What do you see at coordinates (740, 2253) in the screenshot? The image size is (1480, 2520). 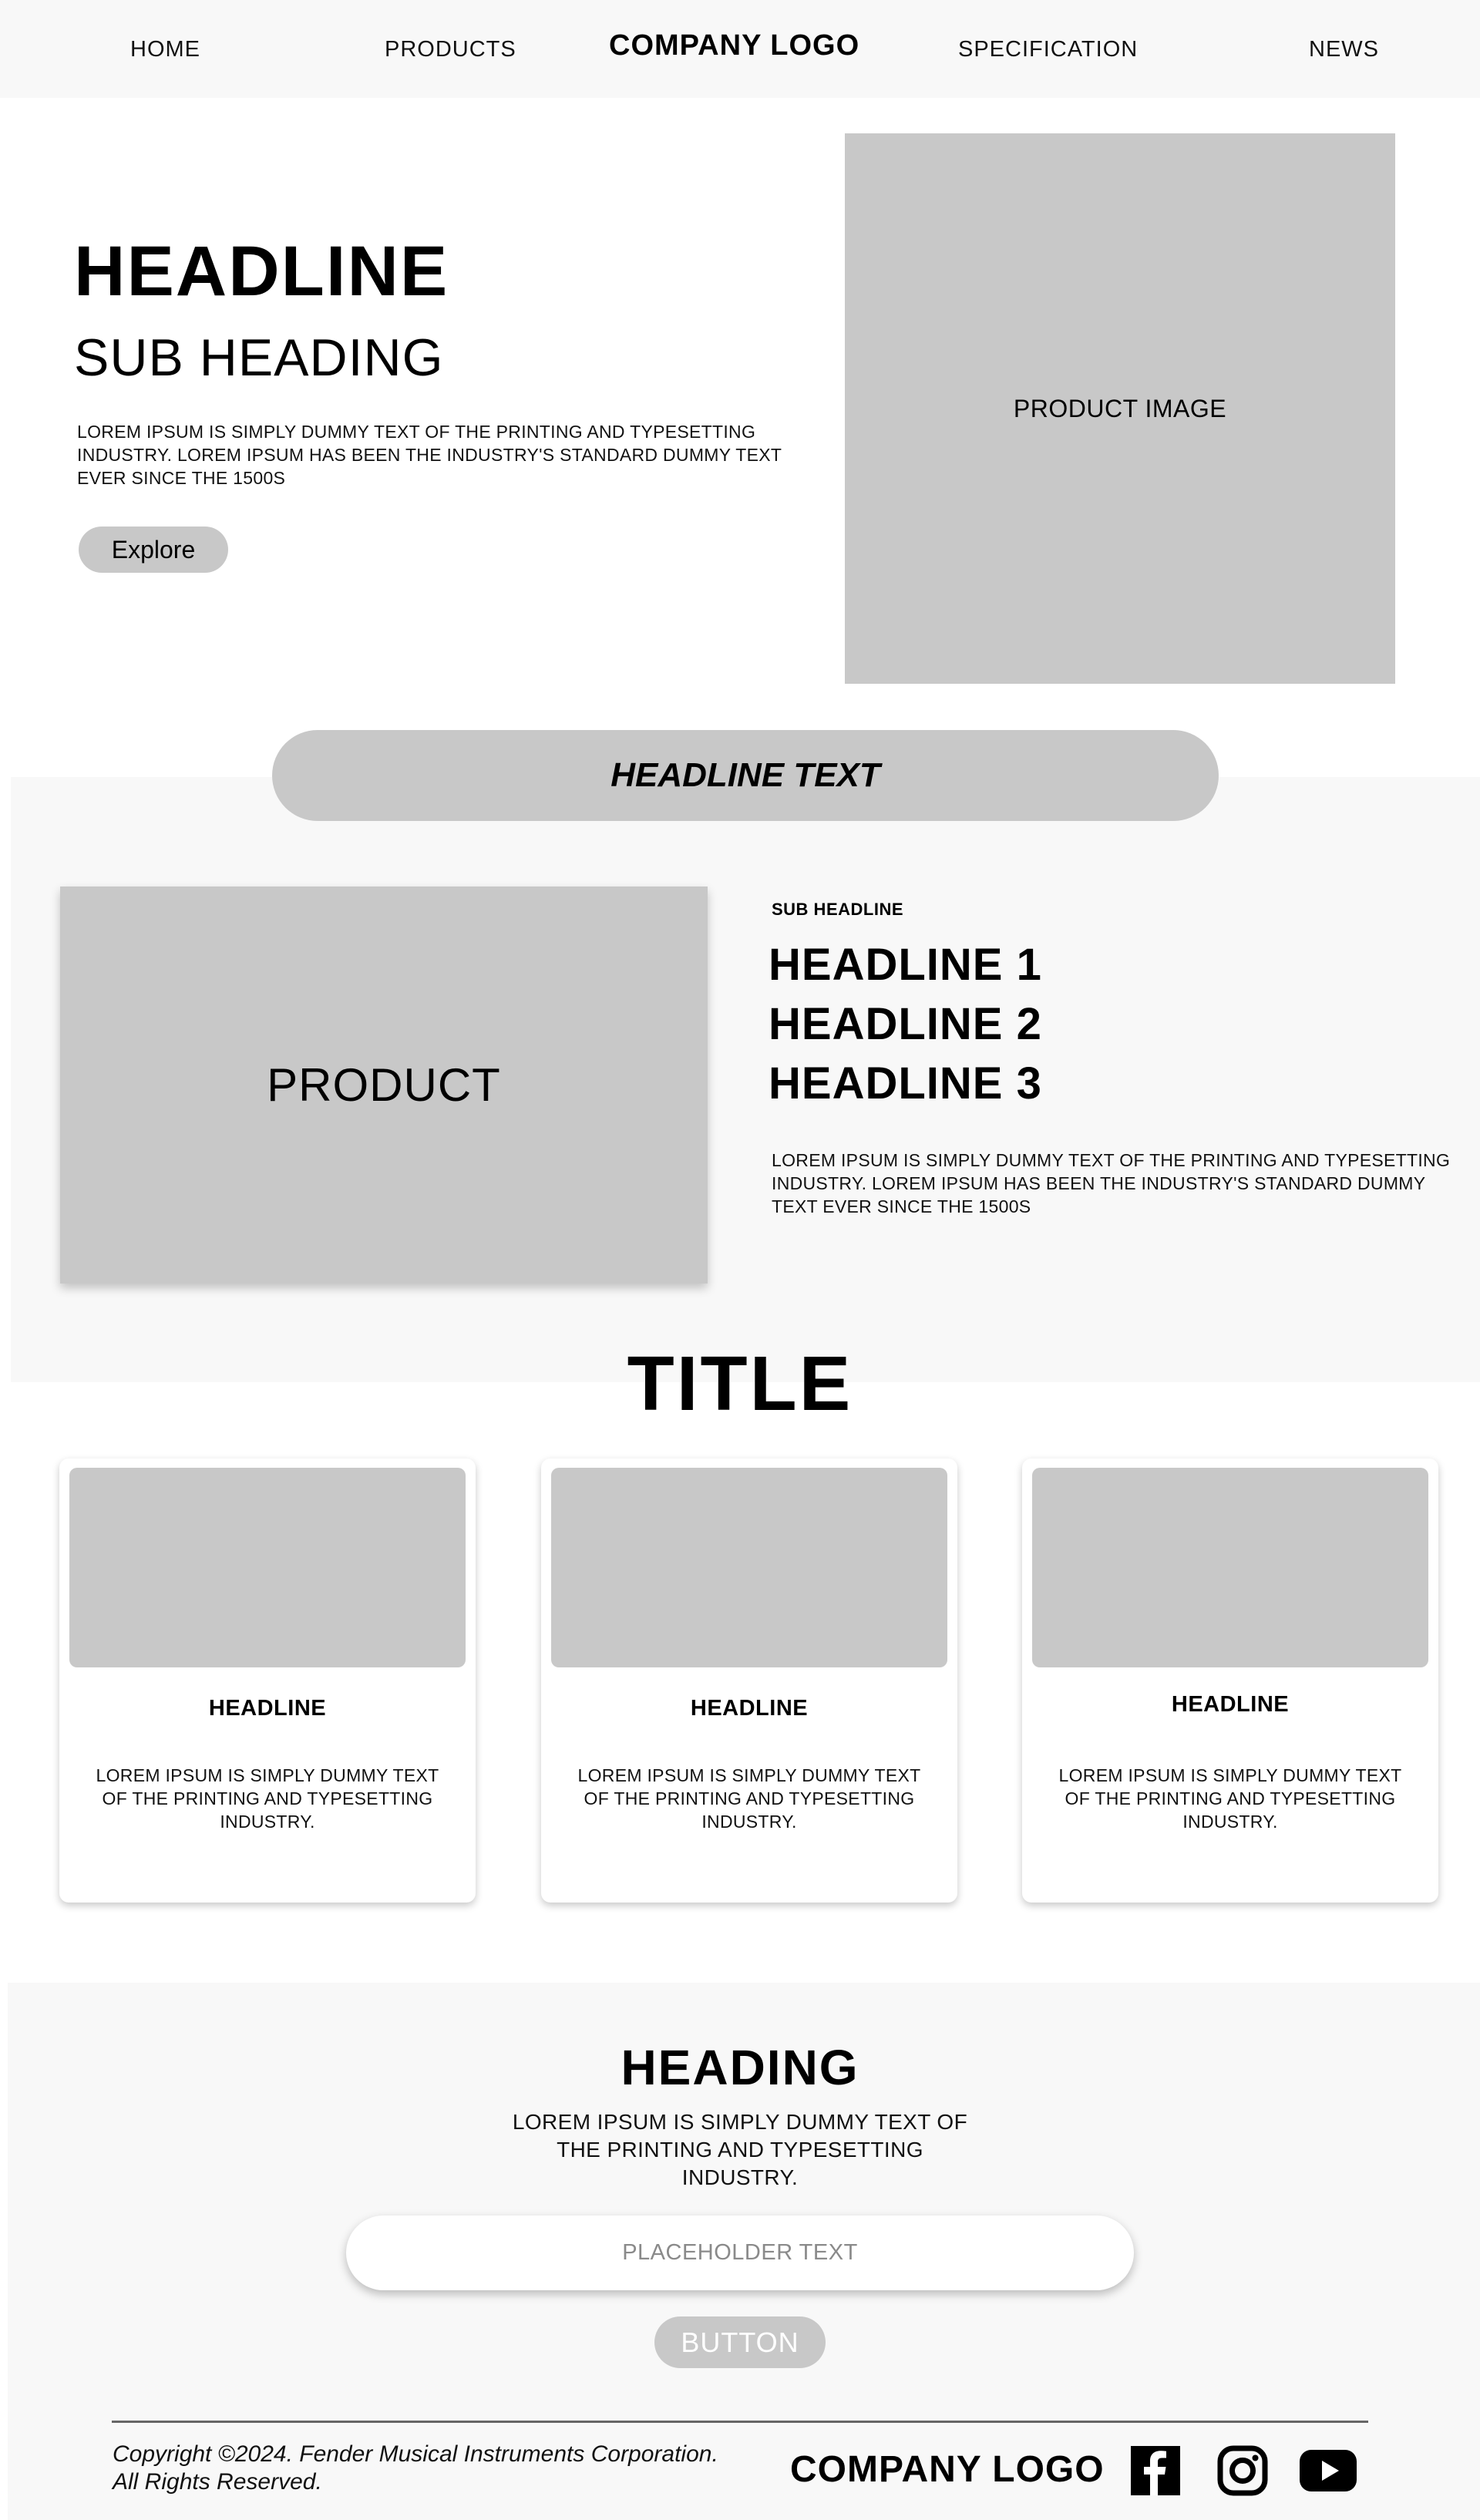 I see `newsletter-input` at bounding box center [740, 2253].